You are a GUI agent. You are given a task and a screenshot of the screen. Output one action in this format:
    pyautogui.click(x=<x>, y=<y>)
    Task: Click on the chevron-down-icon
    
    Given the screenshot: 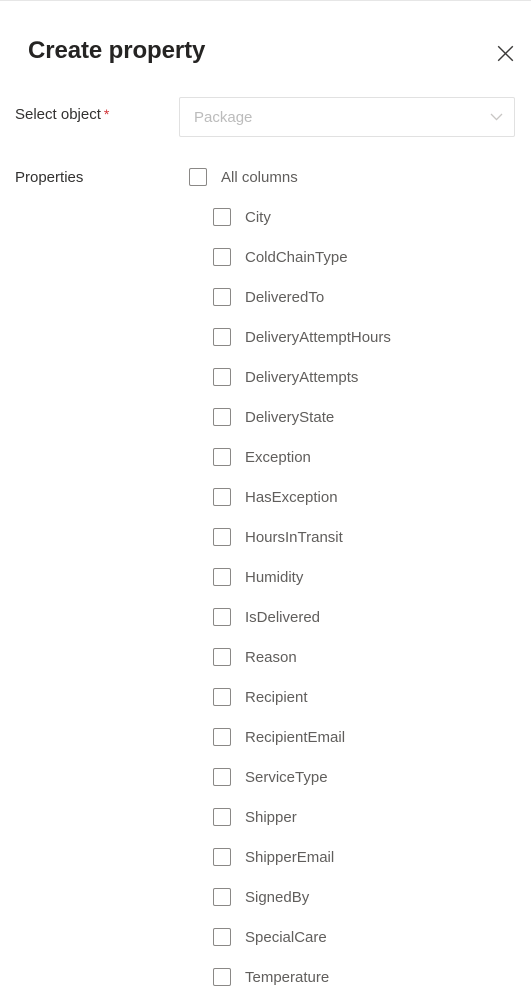 What is the action you would take?
    pyautogui.click(x=496, y=117)
    